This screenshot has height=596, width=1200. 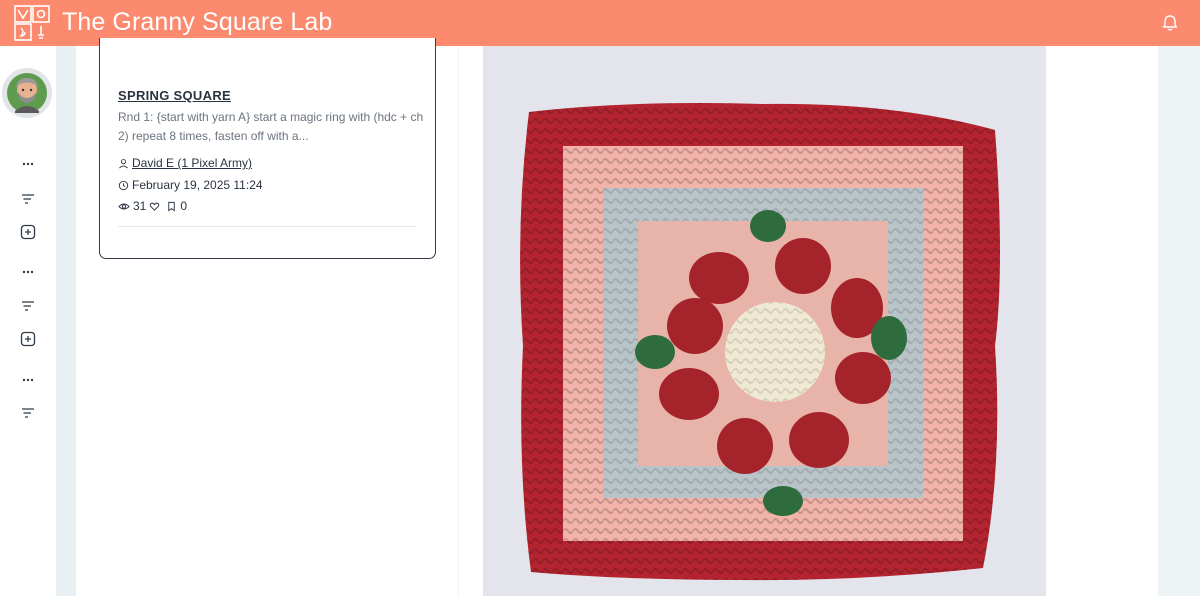 What do you see at coordinates (1179, 321) in the screenshot?
I see `right-scroll-gutter` at bounding box center [1179, 321].